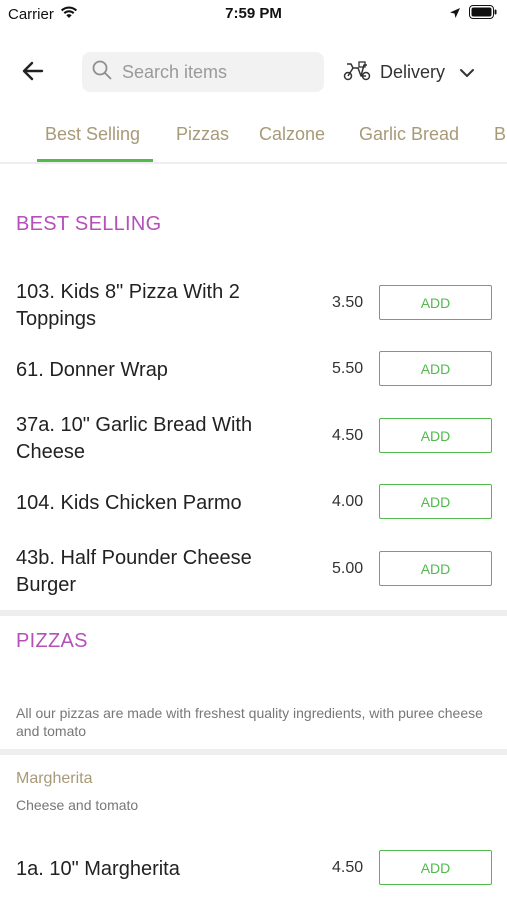 The image size is (507, 900). I want to click on back-arrow-icon, so click(33, 71).